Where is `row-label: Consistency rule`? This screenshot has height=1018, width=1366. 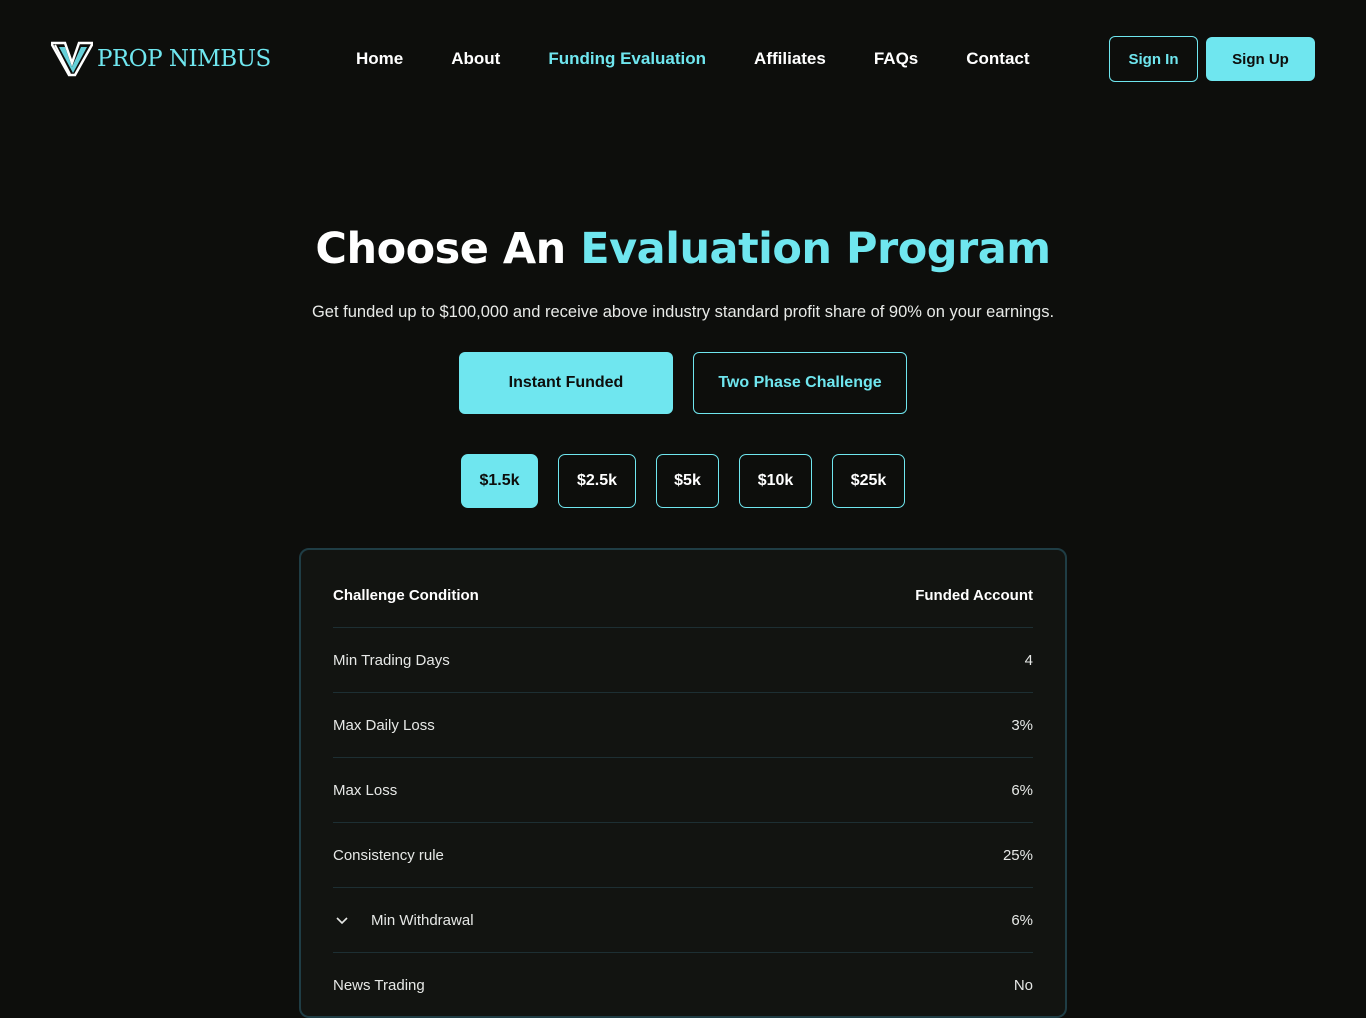 row-label: Consistency rule is located at coordinates (388, 855).